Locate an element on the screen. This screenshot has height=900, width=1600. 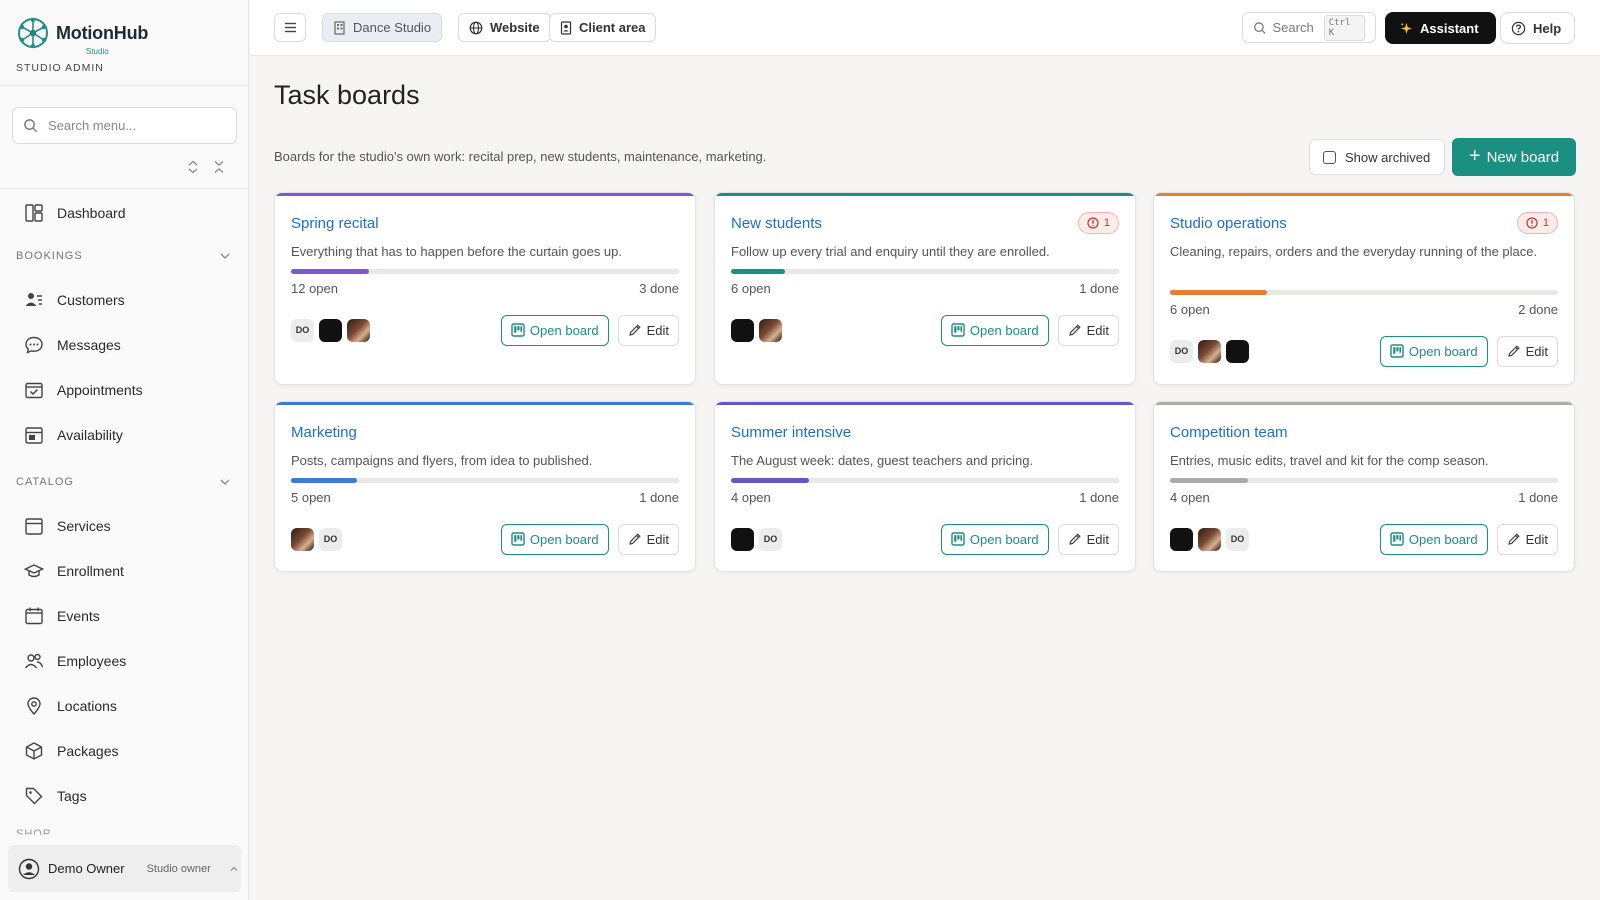
sidebar-item-label: Appointments is located at coordinates (100, 389).